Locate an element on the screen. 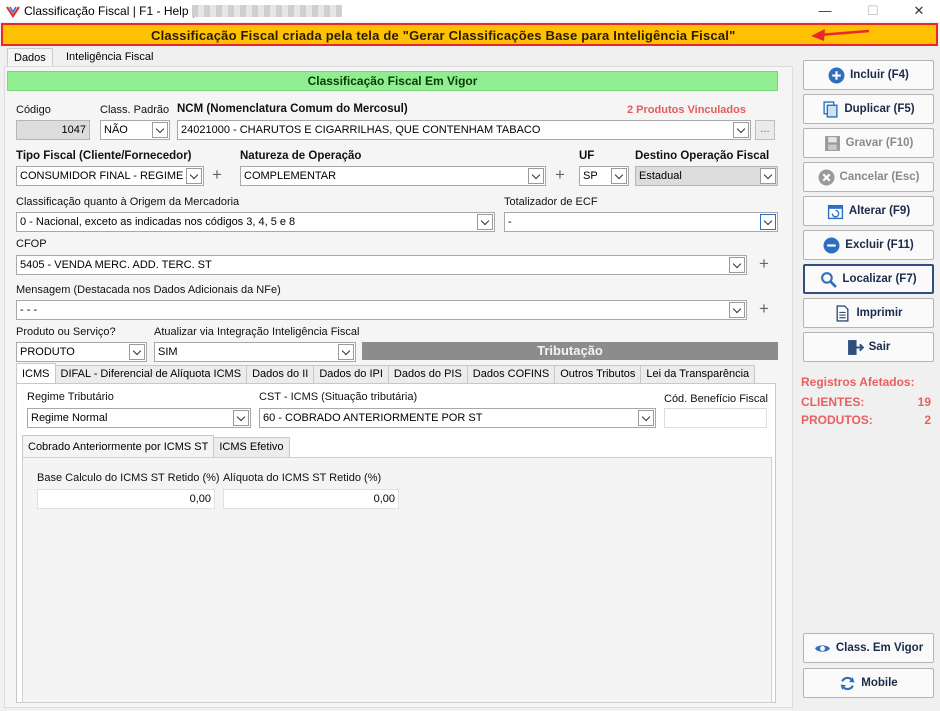  destino-label: Destino Operação Fiscal is located at coordinates (702, 156).